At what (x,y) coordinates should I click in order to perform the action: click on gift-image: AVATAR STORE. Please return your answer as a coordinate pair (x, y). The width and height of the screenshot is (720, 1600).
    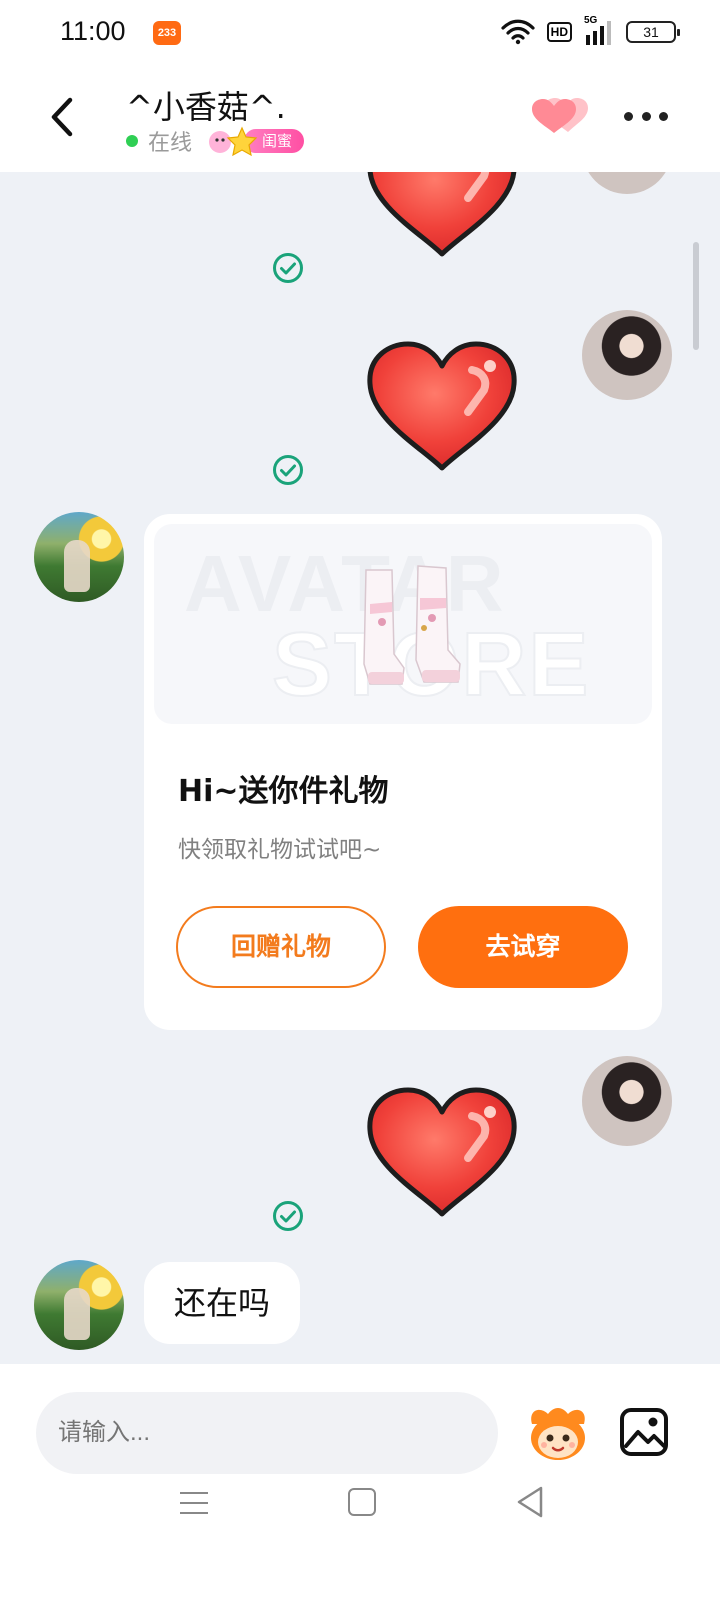
    Looking at the image, I should click on (403, 624).